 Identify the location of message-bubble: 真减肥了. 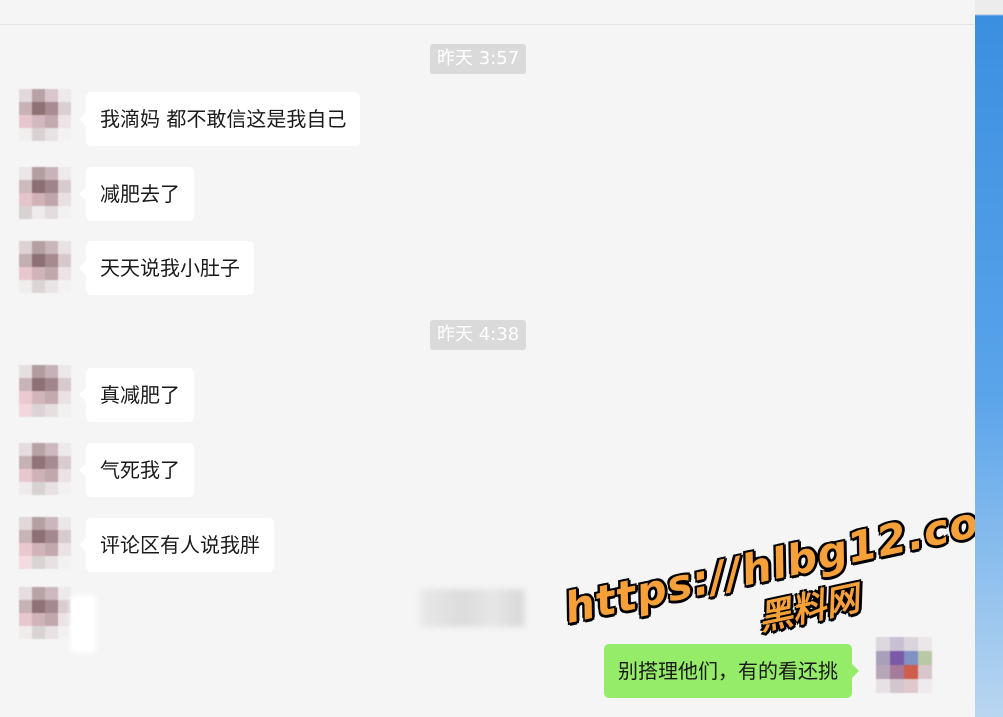
(136, 395).